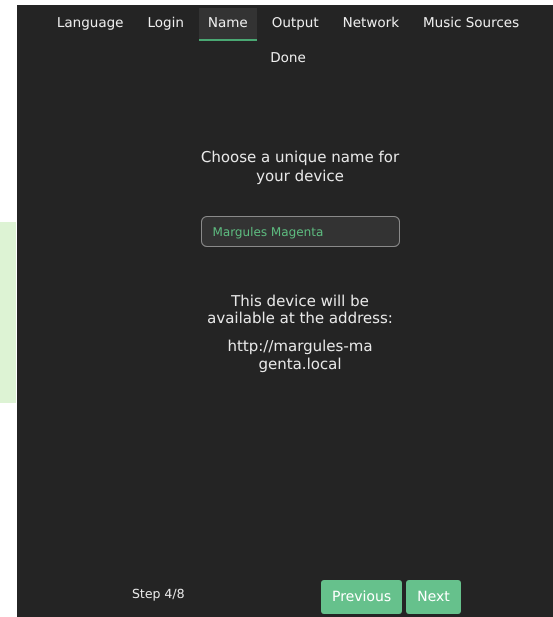  I want to click on step-counter: Step 4/8, so click(159, 593).